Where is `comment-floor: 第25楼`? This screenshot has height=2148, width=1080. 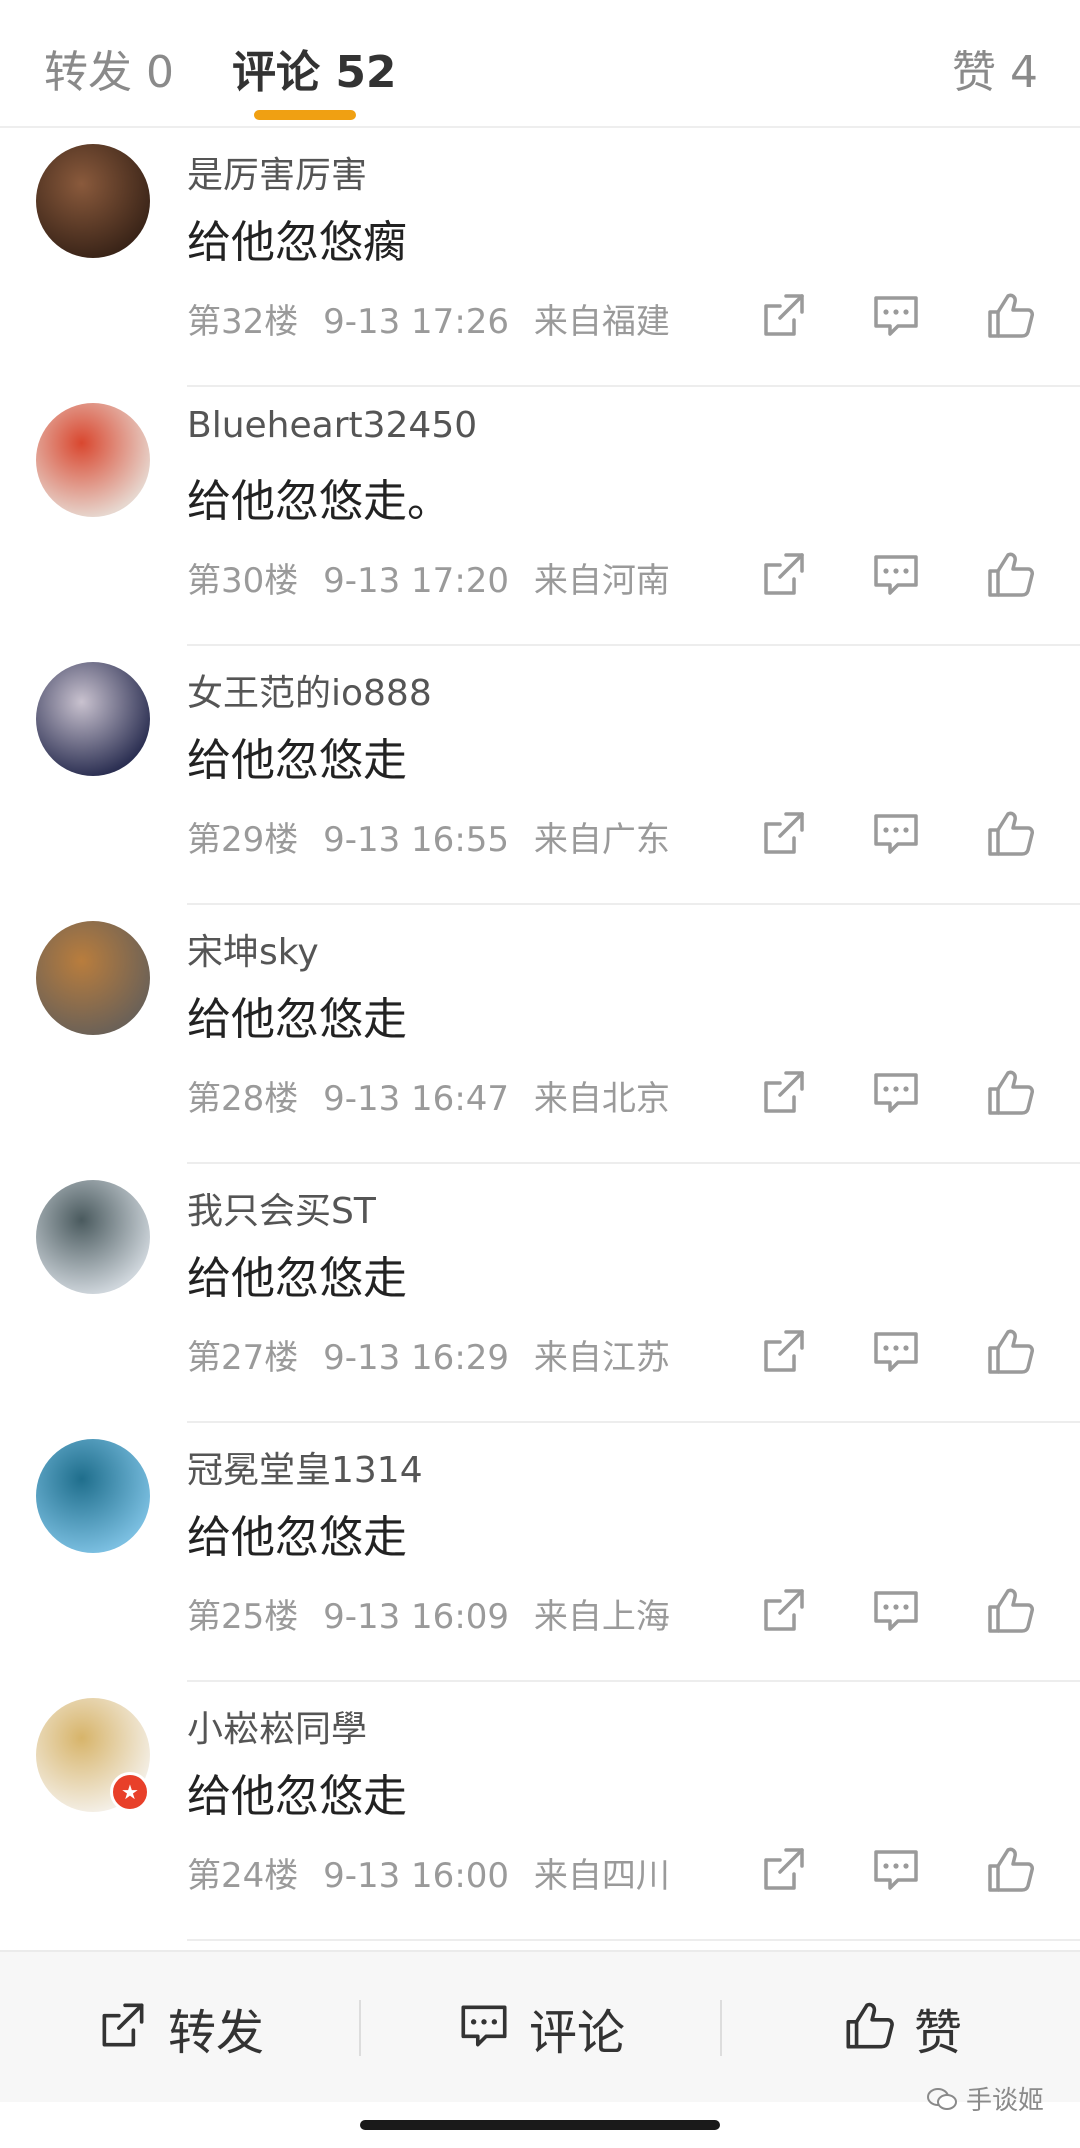 comment-floor: 第25楼 is located at coordinates (243, 1617).